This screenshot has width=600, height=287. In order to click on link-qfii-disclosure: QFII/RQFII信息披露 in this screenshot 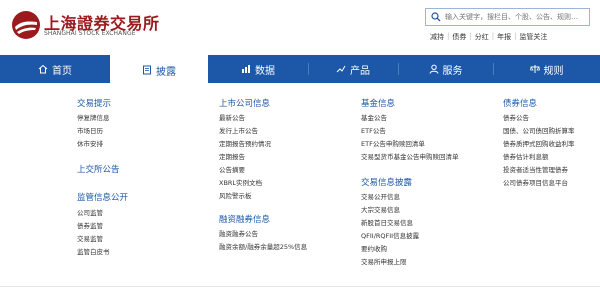, I will do `click(390, 235)`.